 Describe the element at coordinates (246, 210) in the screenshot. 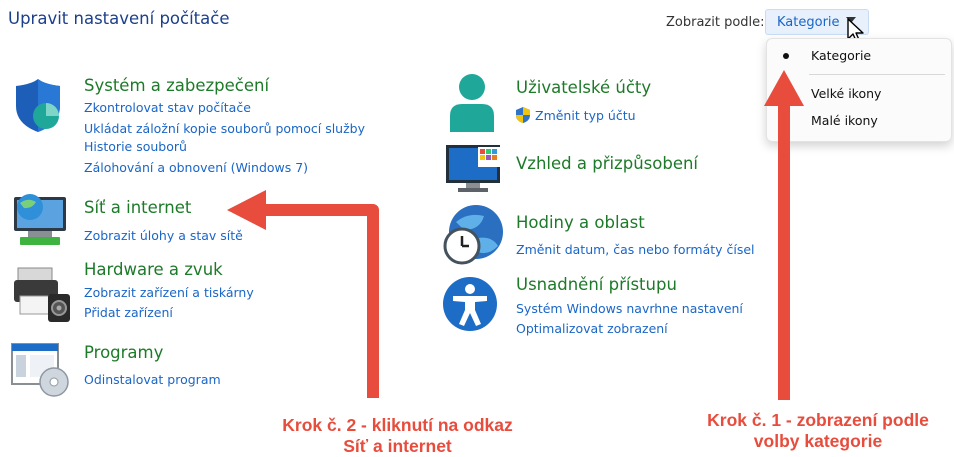

I see `arrow-step2-head` at that location.